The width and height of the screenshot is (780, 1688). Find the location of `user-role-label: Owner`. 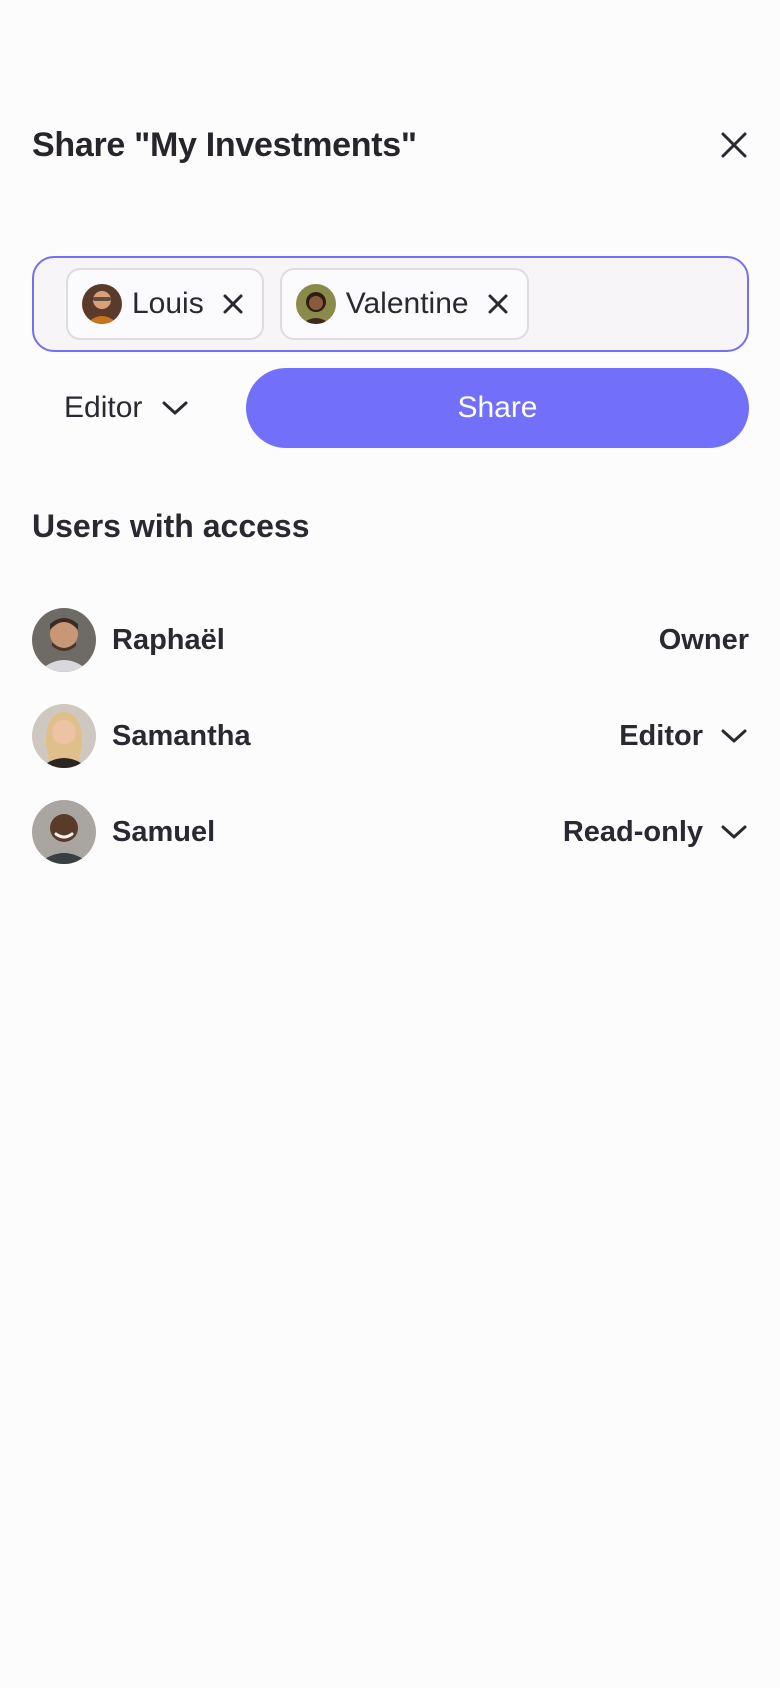

user-role-label: Owner is located at coordinates (703, 639).